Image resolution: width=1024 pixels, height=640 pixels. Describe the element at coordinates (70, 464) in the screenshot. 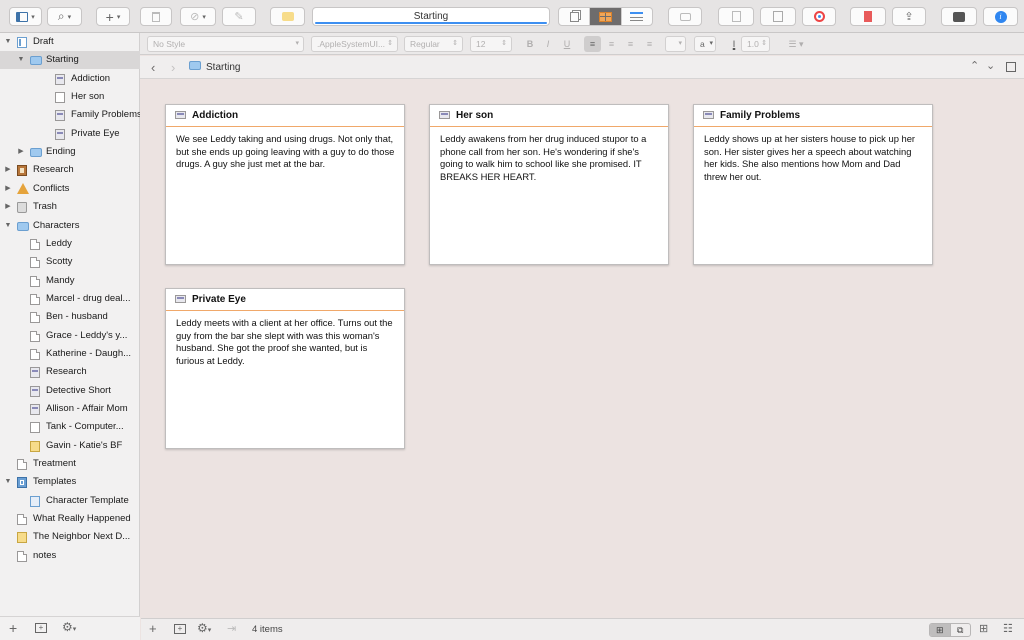

I see `binder-item: Treatment` at that location.